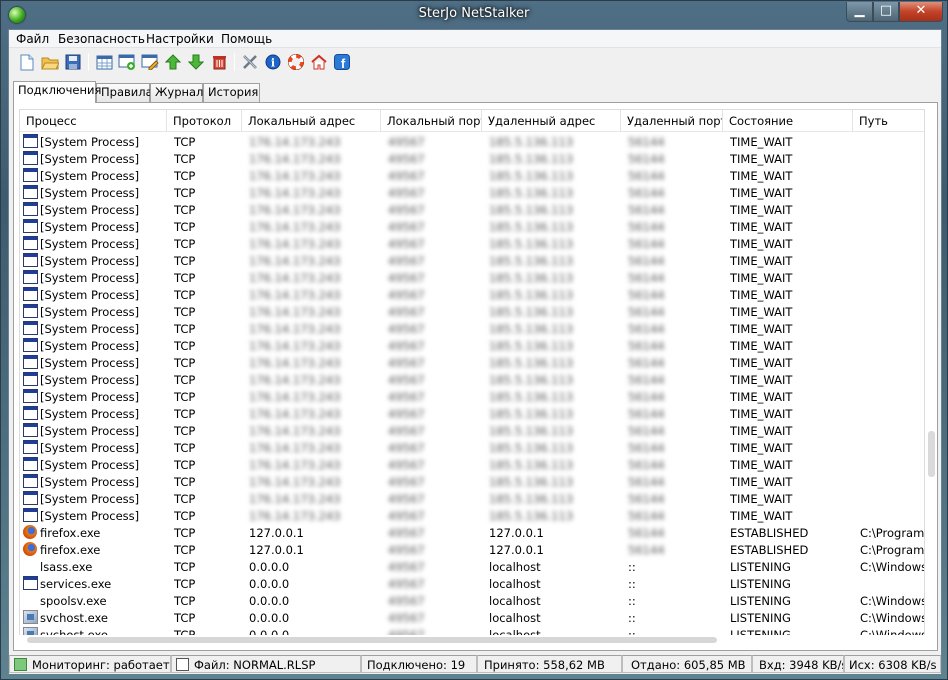 This screenshot has height=680, width=948. I want to click on title-bar: SterJo NetStalker ▁ □ ✕, so click(474, 15).